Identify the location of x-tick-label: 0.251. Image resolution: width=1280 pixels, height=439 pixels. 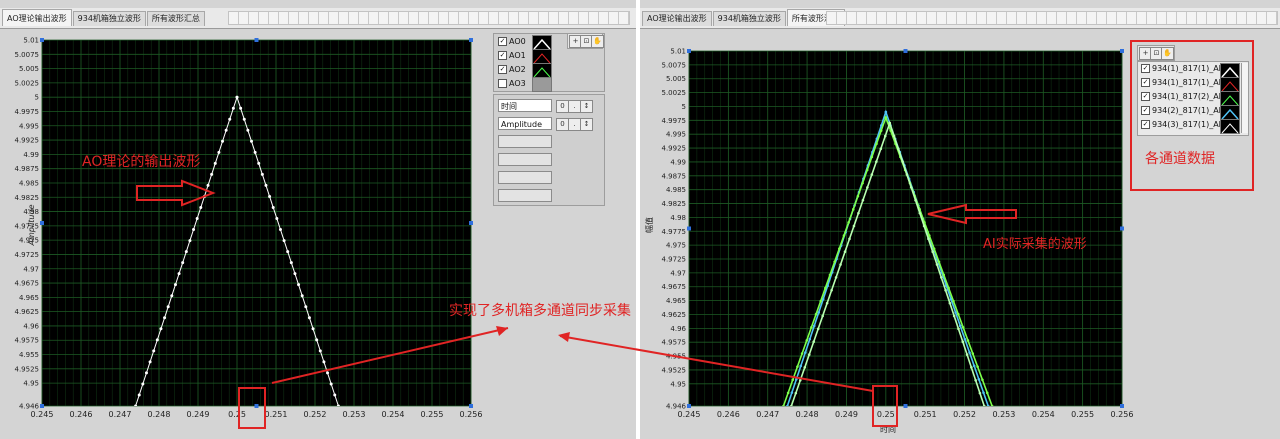
(925, 414).